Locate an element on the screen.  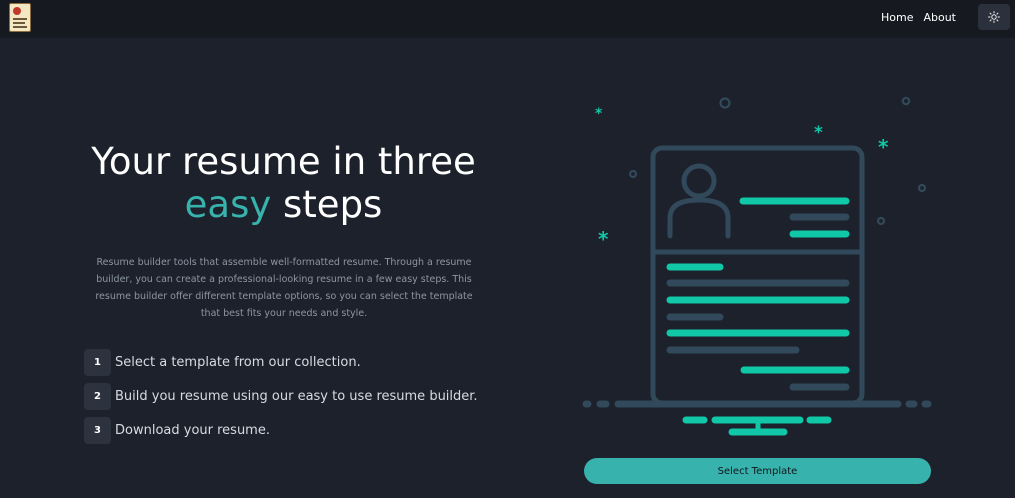
hero-title: Your resume in three easy steps is located at coordinates (283, 183).